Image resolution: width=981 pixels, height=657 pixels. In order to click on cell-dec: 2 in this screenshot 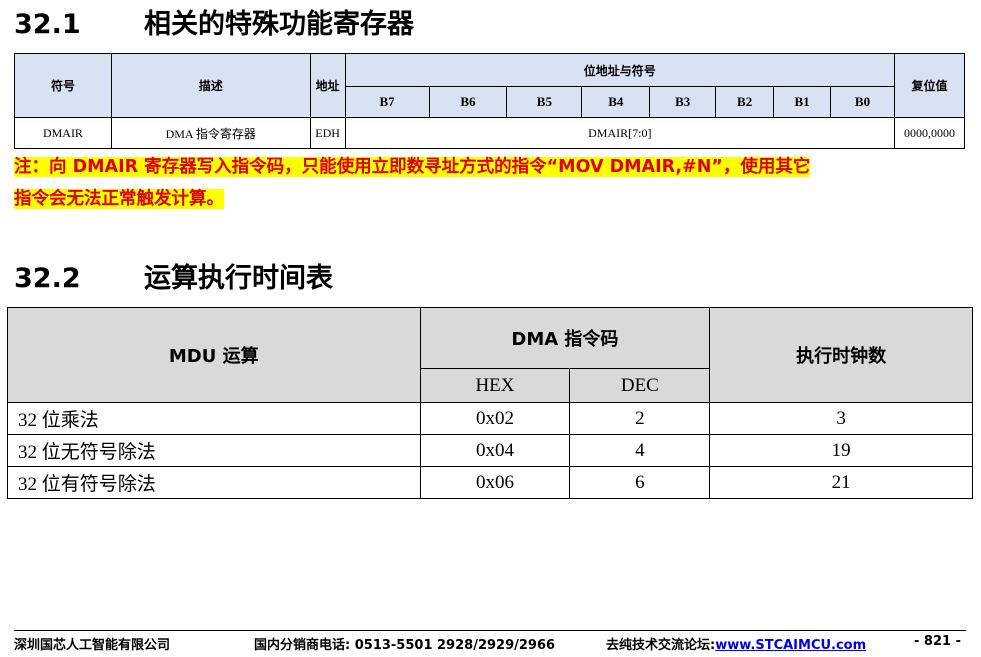, I will do `click(640, 418)`.